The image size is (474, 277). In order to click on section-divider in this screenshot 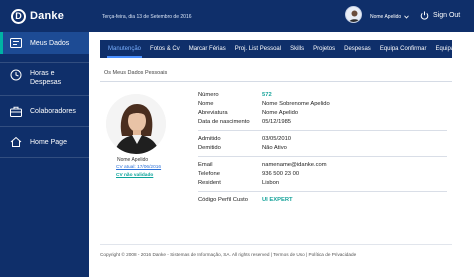, I will do `click(276, 81)`.